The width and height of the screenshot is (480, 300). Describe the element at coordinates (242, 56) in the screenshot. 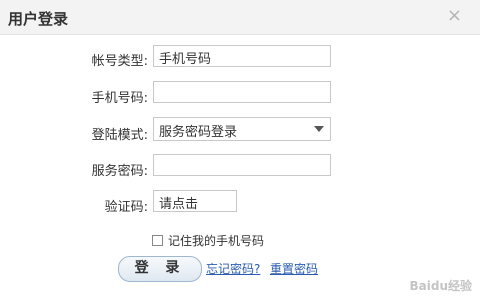

I see `account-type-field: 手机号码` at that location.